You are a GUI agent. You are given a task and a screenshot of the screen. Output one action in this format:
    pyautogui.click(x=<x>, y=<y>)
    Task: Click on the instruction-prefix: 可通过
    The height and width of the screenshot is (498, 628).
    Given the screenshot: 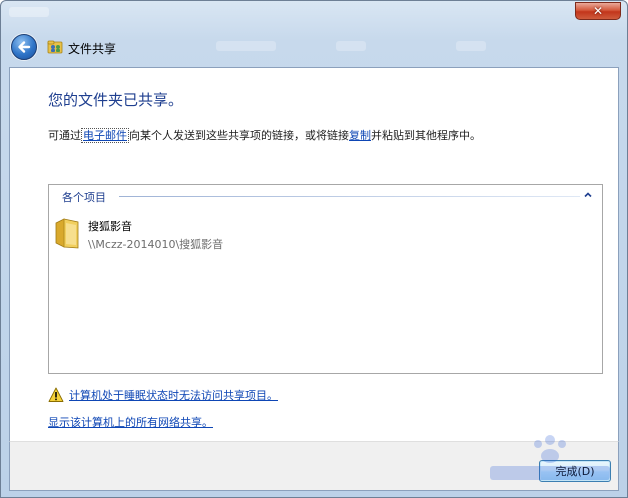 What is the action you would take?
    pyautogui.click(x=64, y=135)
    